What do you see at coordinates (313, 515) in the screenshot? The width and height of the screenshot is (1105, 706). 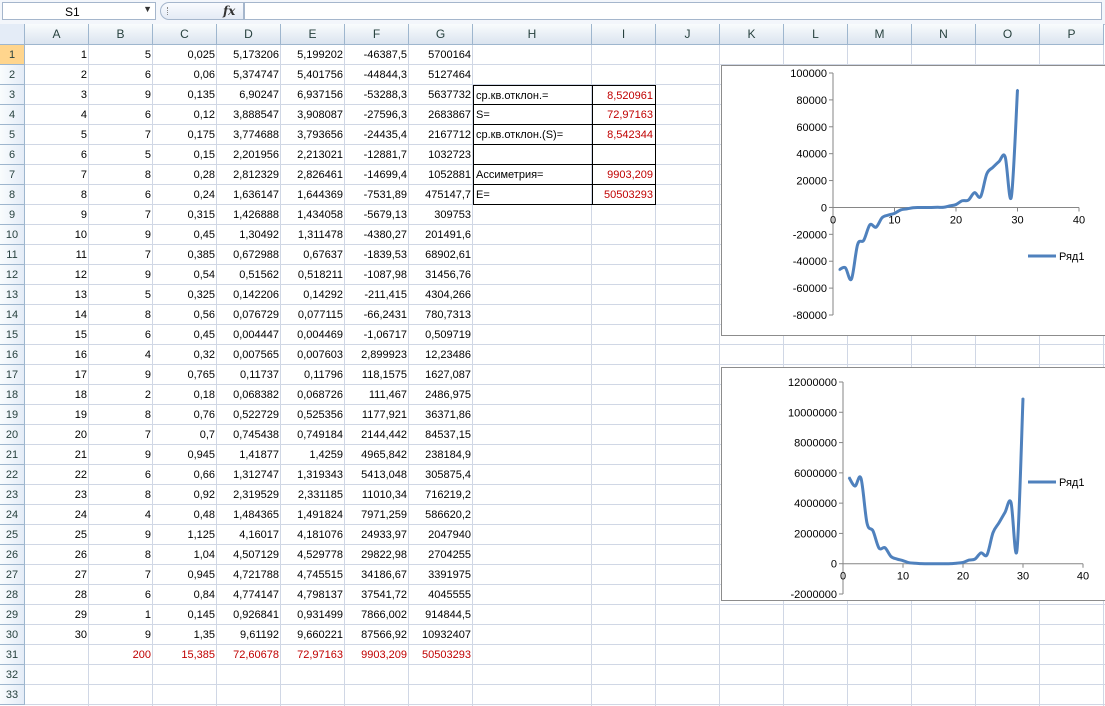 I see `cell-e24: 1,491824` at bounding box center [313, 515].